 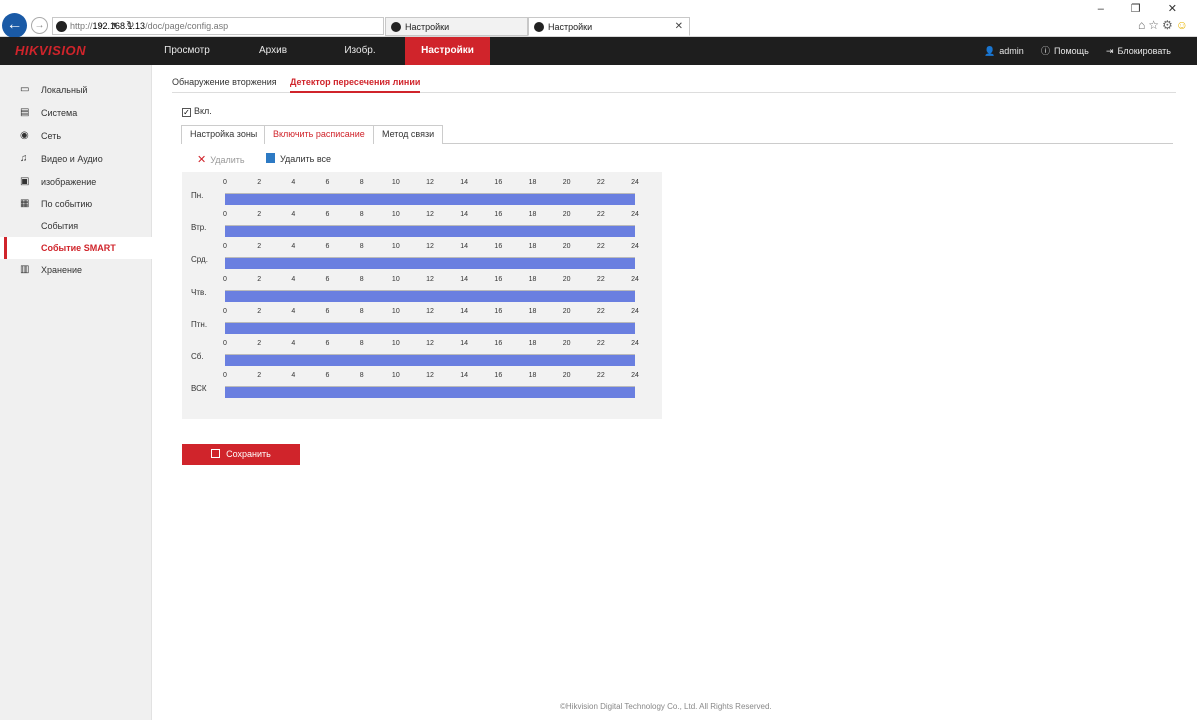 What do you see at coordinates (199, 228) in the screenshot?
I see `day-label: Втр.` at bounding box center [199, 228].